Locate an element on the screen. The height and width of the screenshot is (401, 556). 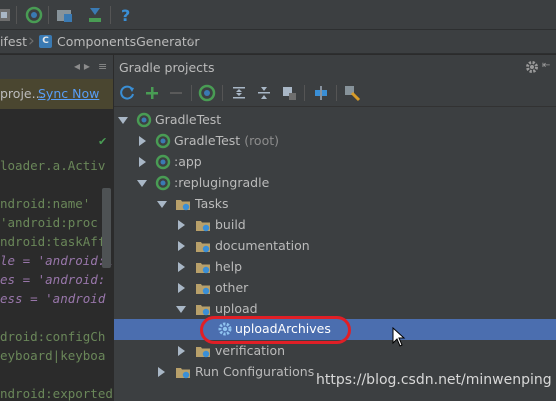
add-icon is located at coordinates (152, 93).